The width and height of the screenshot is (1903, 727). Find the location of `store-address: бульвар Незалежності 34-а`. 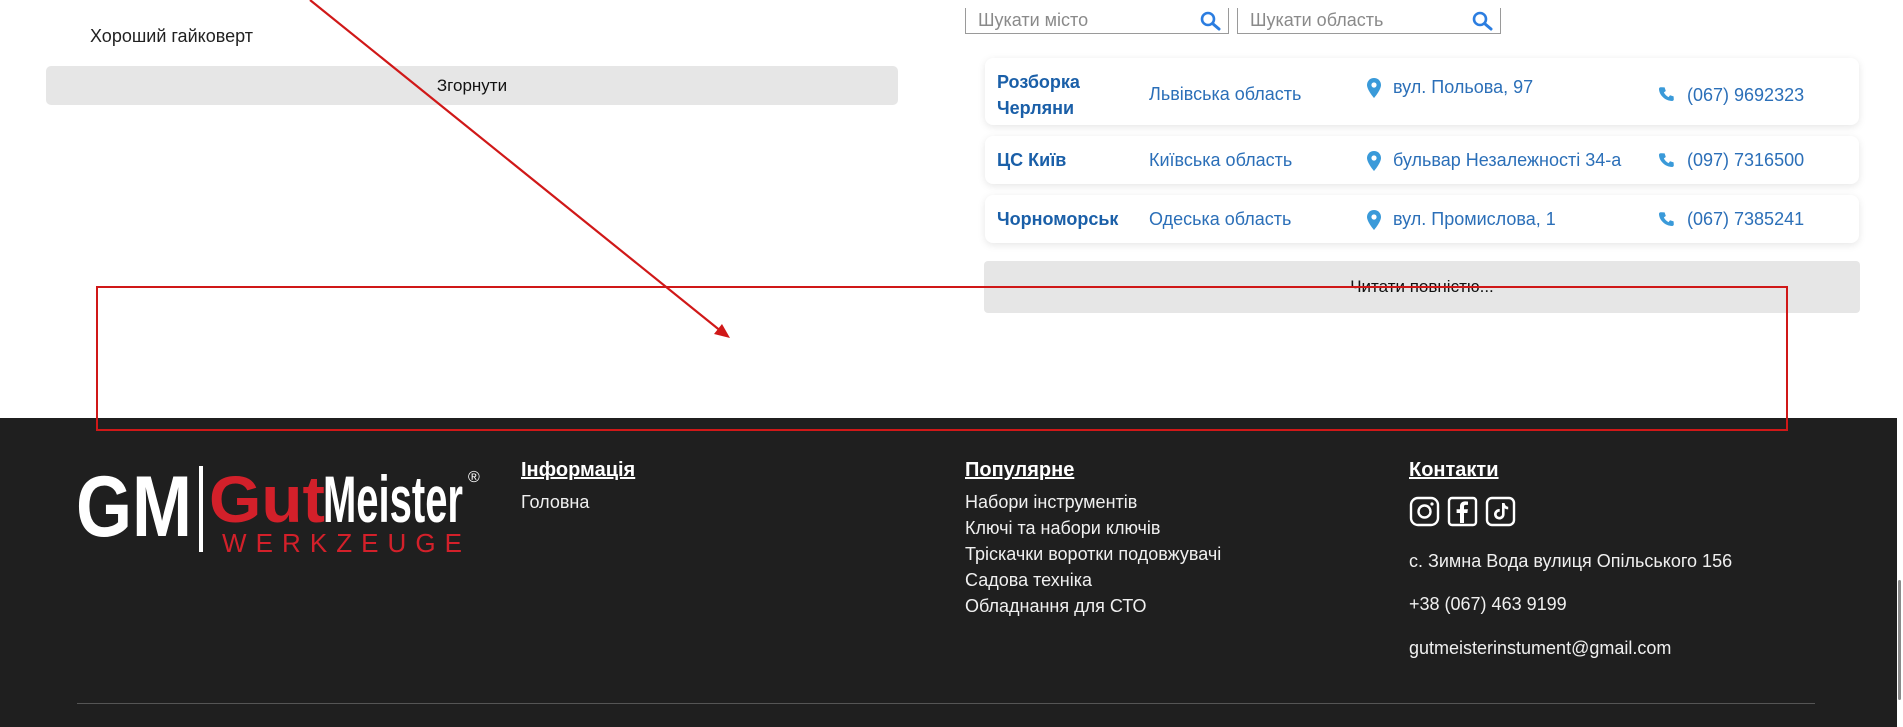

store-address: бульвар Незалежності 34-а is located at coordinates (1507, 160).